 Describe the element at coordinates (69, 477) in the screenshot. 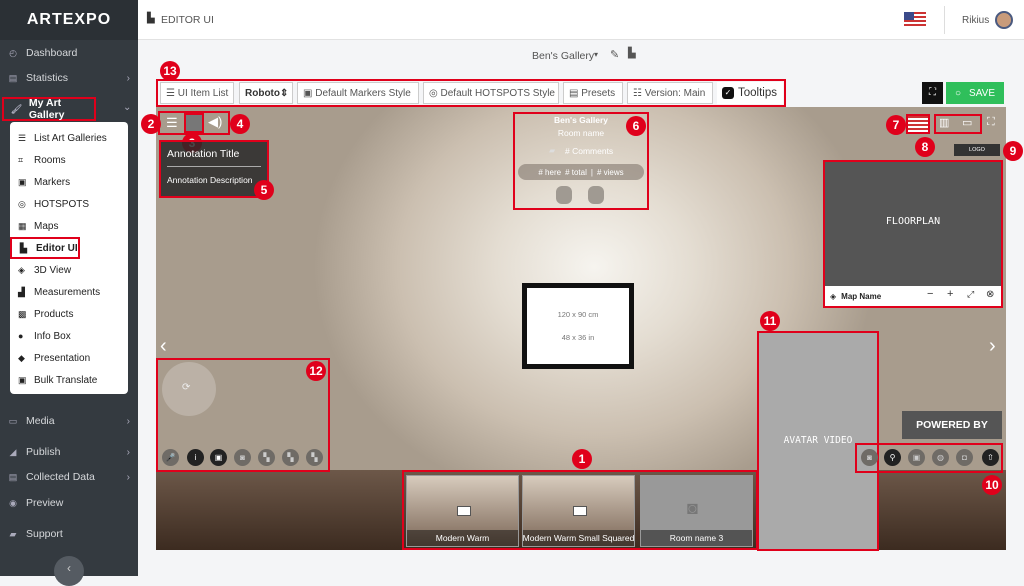

I see `sidebar-item-collected-data: ▤ Collected Data ›` at that location.